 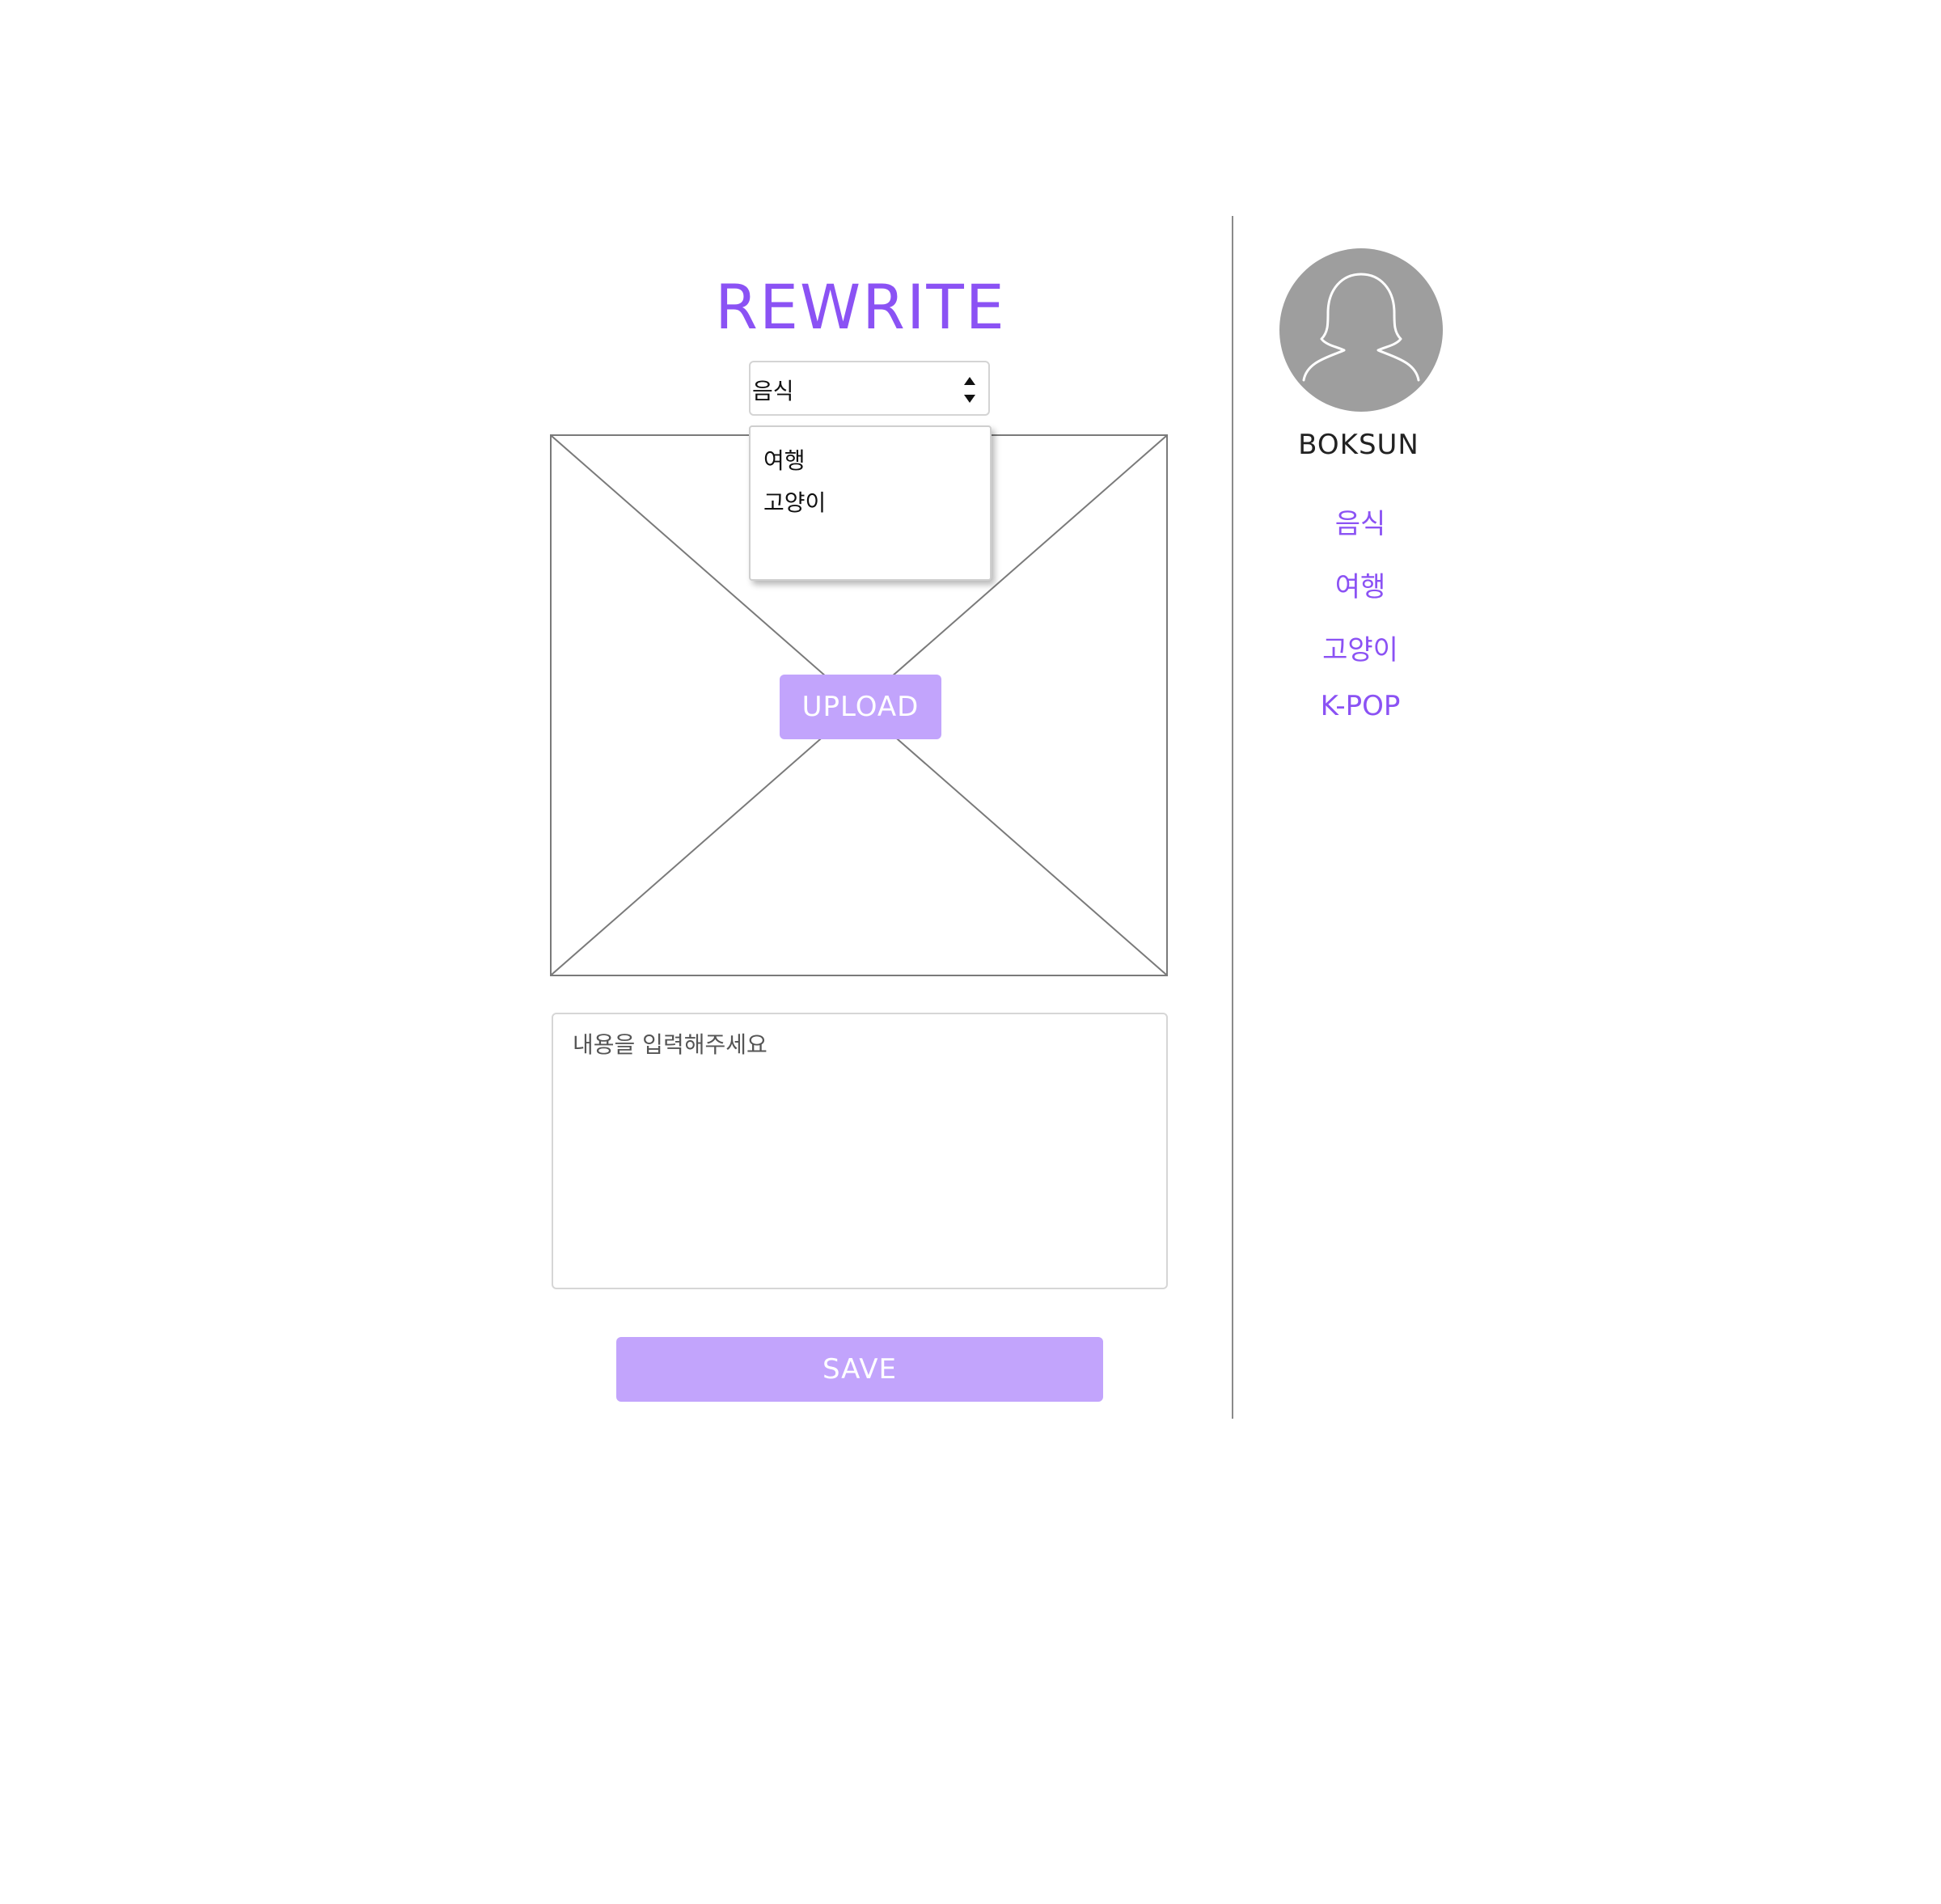 I want to click on category-dropdown: 여행 고양이, so click(x=870, y=503).